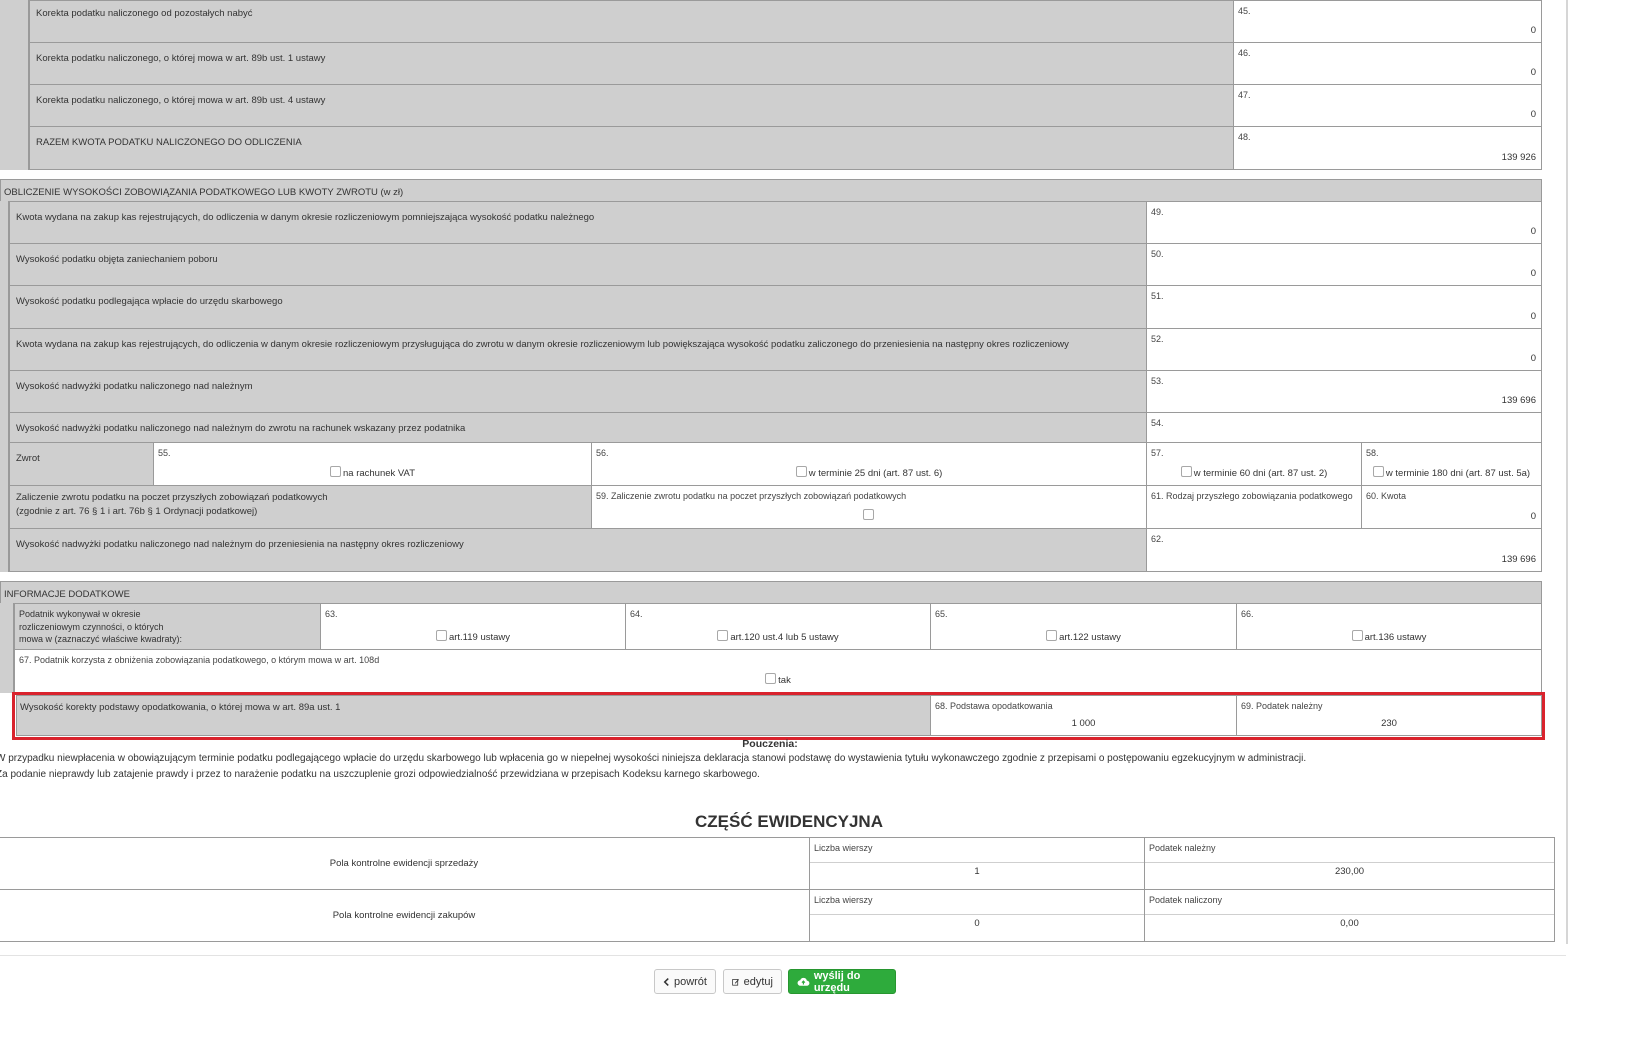 The height and width of the screenshot is (1046, 1629). Describe the element at coordinates (977, 863) in the screenshot. I see `sprzedaz-liczba-wierszy: Liczba wierszy 1` at that location.